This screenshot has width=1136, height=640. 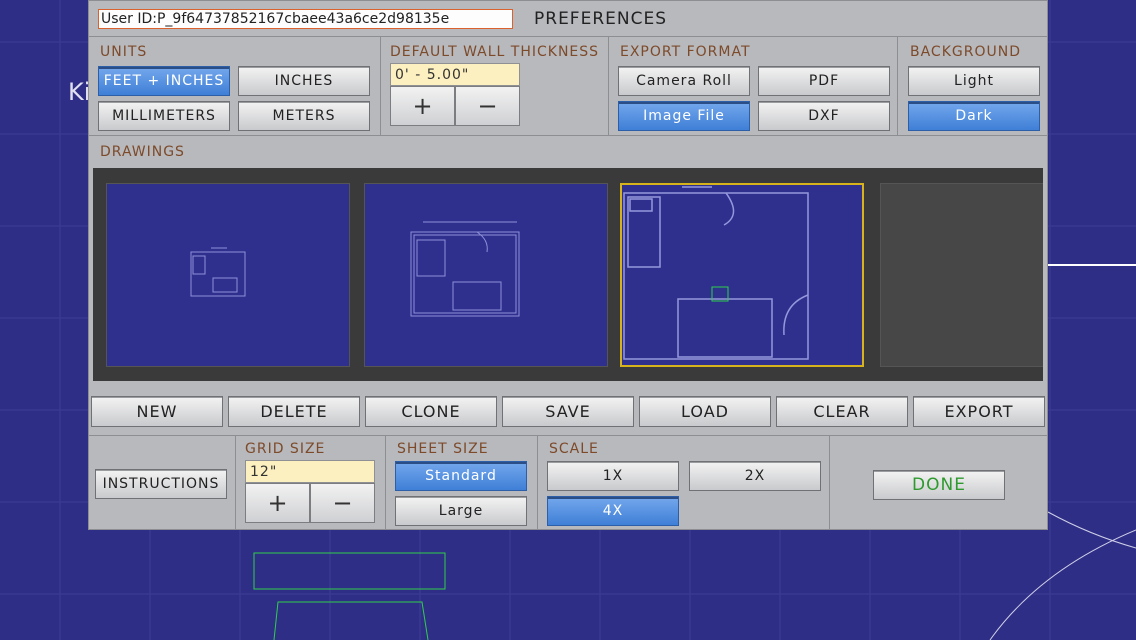 I want to click on grid-size-increase-button: +, so click(x=277, y=503).